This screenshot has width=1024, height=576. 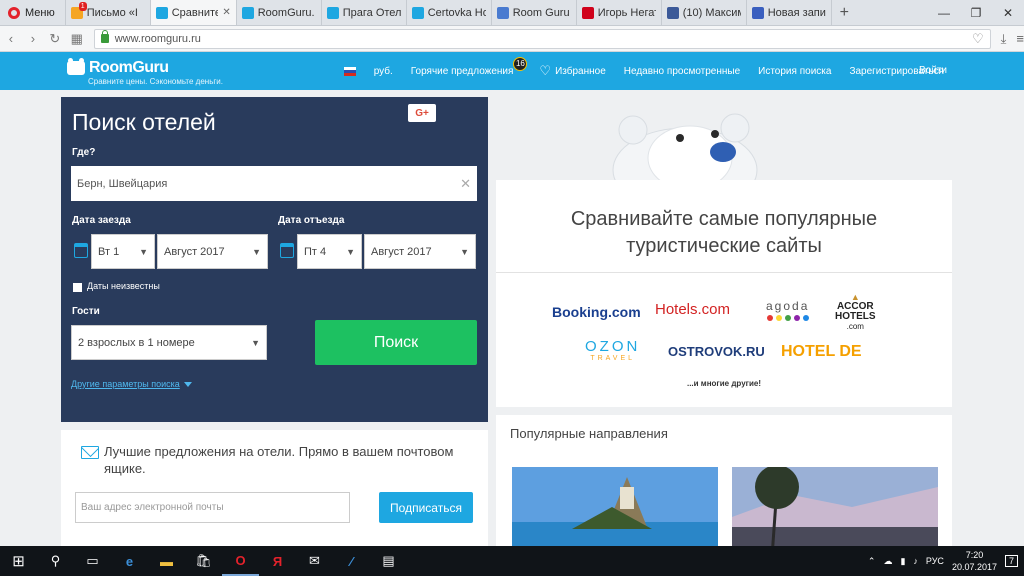 What do you see at coordinates (351, 561) in the screenshot?
I see `app-icon: ⁄` at bounding box center [351, 561].